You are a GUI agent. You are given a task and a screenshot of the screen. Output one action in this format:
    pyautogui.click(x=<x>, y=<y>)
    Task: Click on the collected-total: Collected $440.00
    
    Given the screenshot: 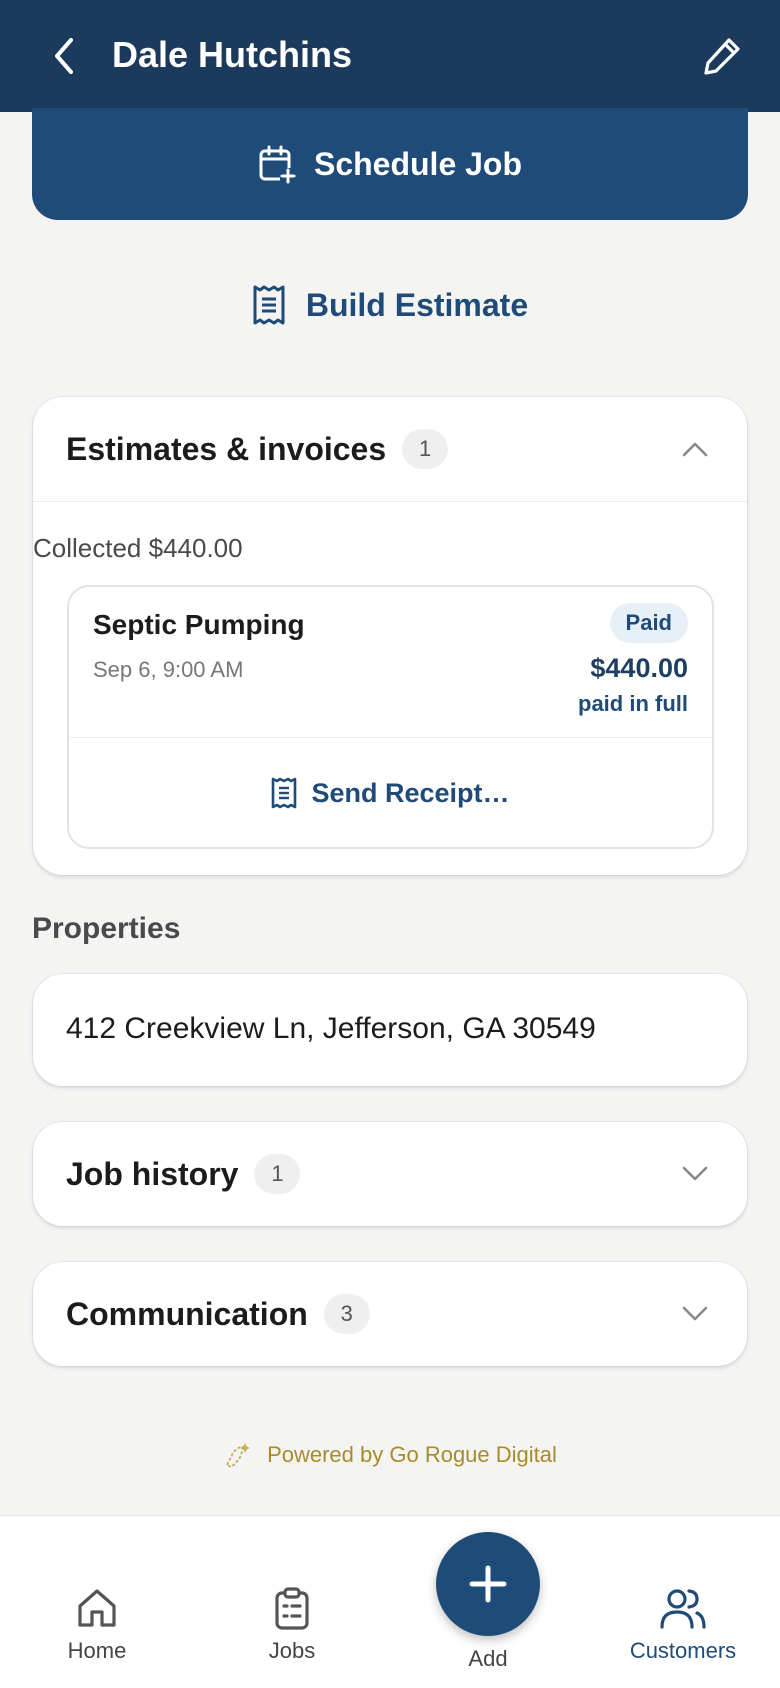 What is the action you would take?
    pyautogui.click(x=138, y=548)
    